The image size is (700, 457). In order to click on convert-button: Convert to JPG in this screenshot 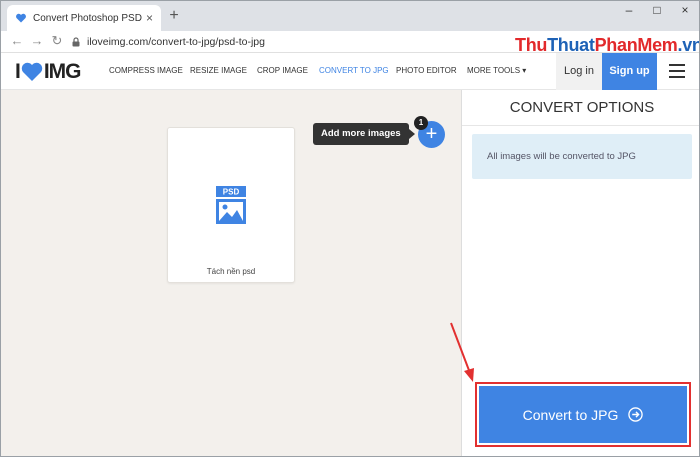, I will do `click(583, 414)`.